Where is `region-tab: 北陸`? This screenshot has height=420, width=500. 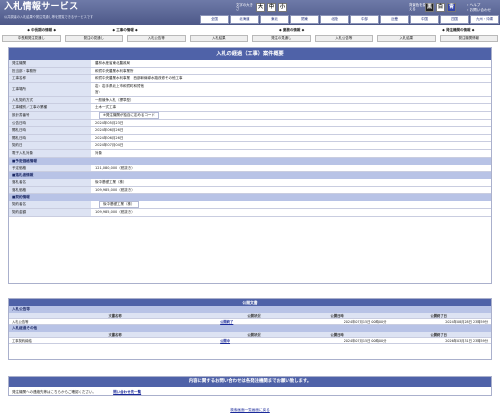 region-tab: 北陸 is located at coordinates (334, 19).